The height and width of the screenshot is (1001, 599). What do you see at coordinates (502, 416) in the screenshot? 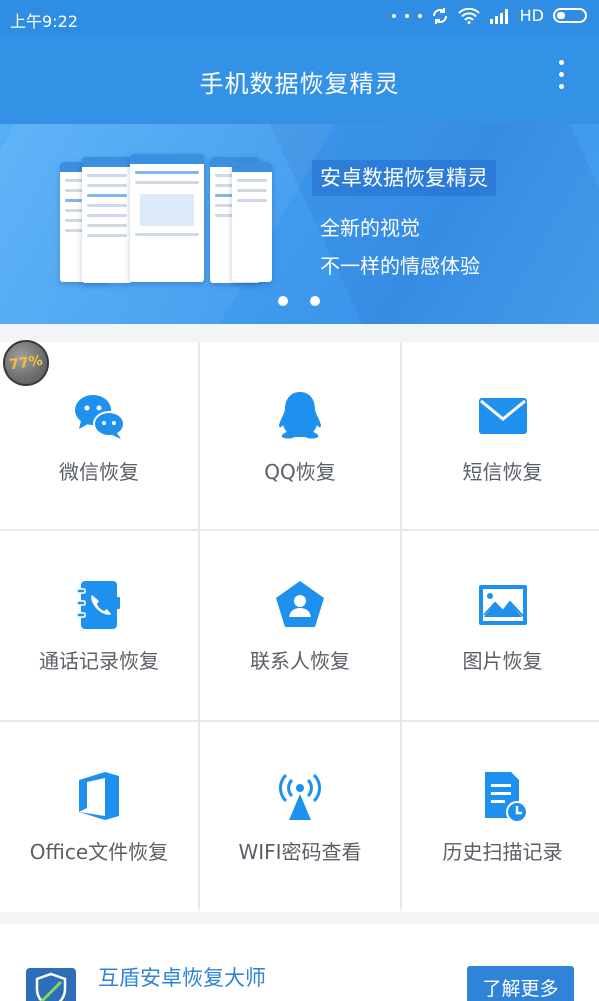
I see `sms-icon` at bounding box center [502, 416].